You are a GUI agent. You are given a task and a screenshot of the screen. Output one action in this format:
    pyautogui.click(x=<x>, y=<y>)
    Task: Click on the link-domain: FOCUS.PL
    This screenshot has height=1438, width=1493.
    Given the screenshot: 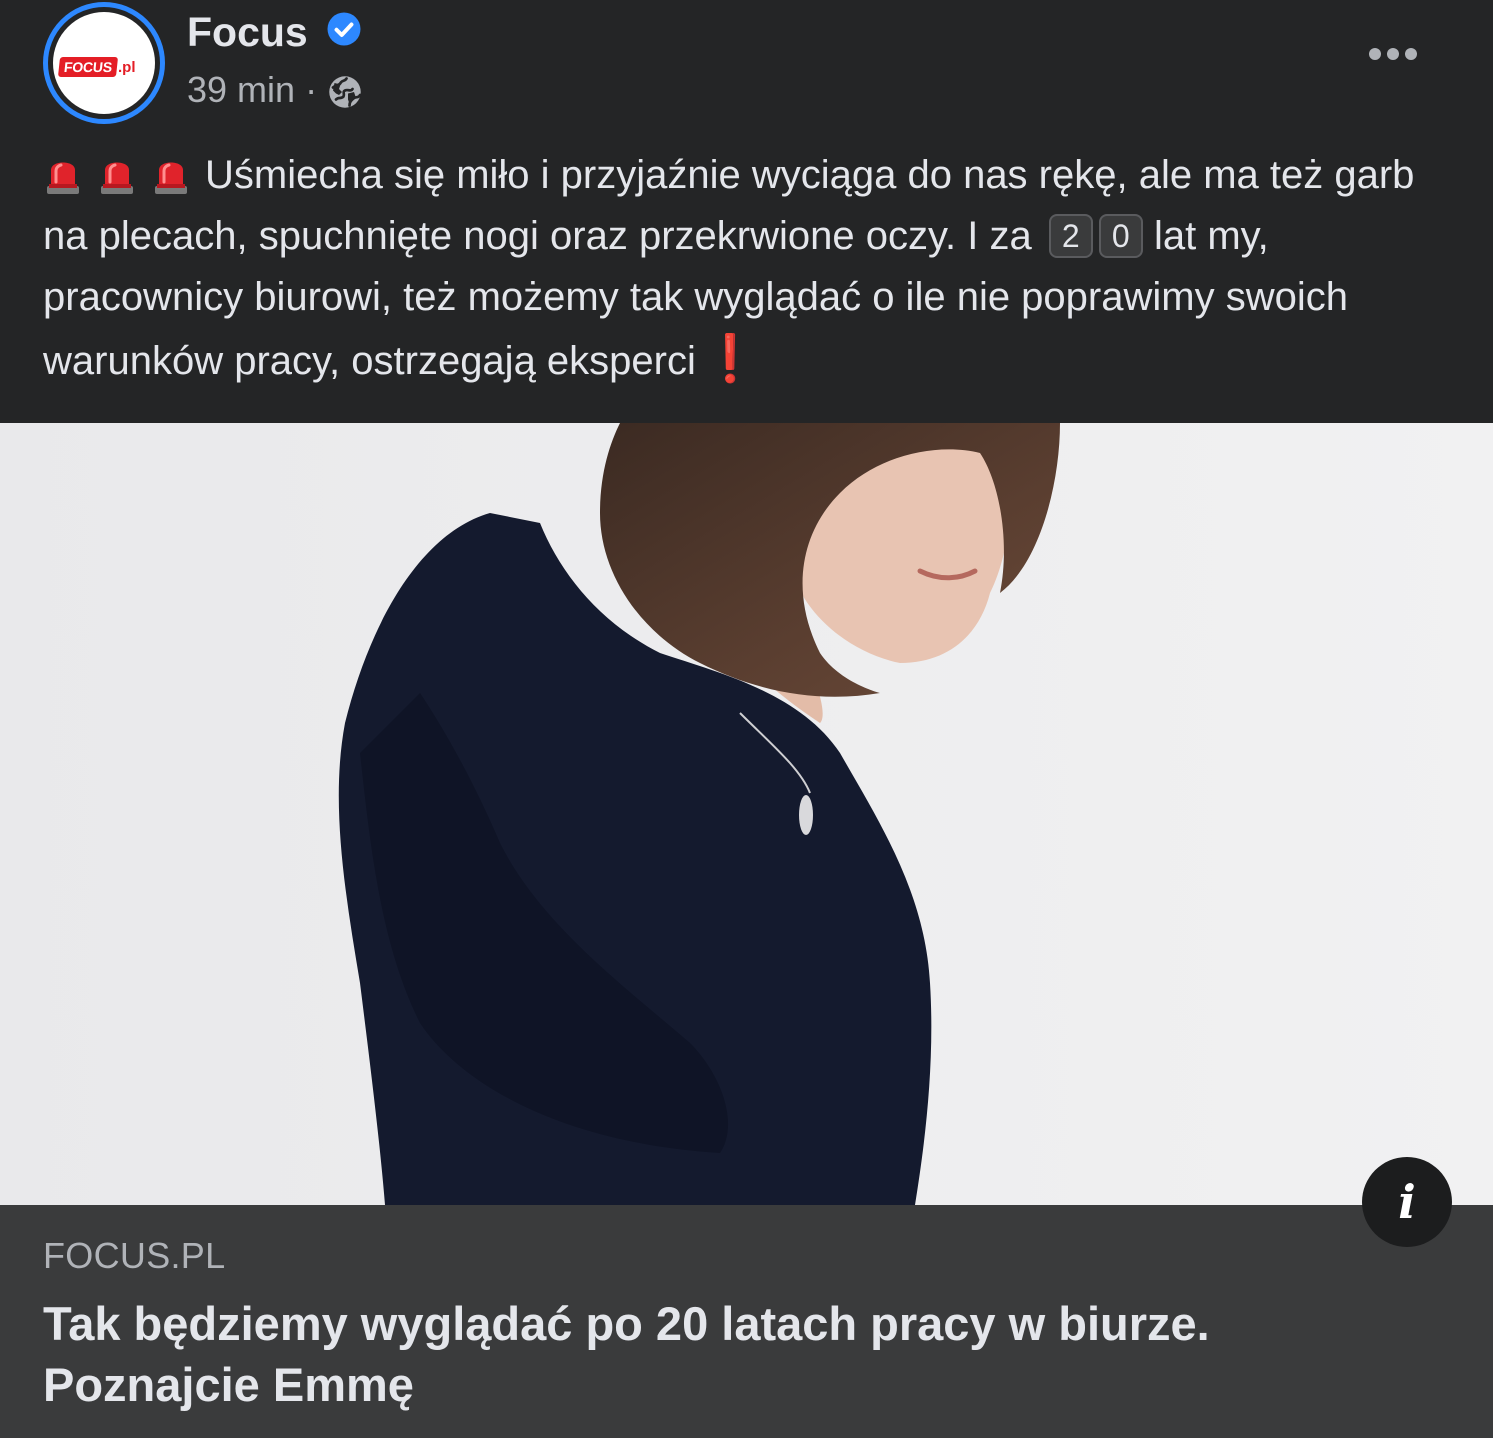 What is the action you would take?
    pyautogui.click(x=134, y=1255)
    